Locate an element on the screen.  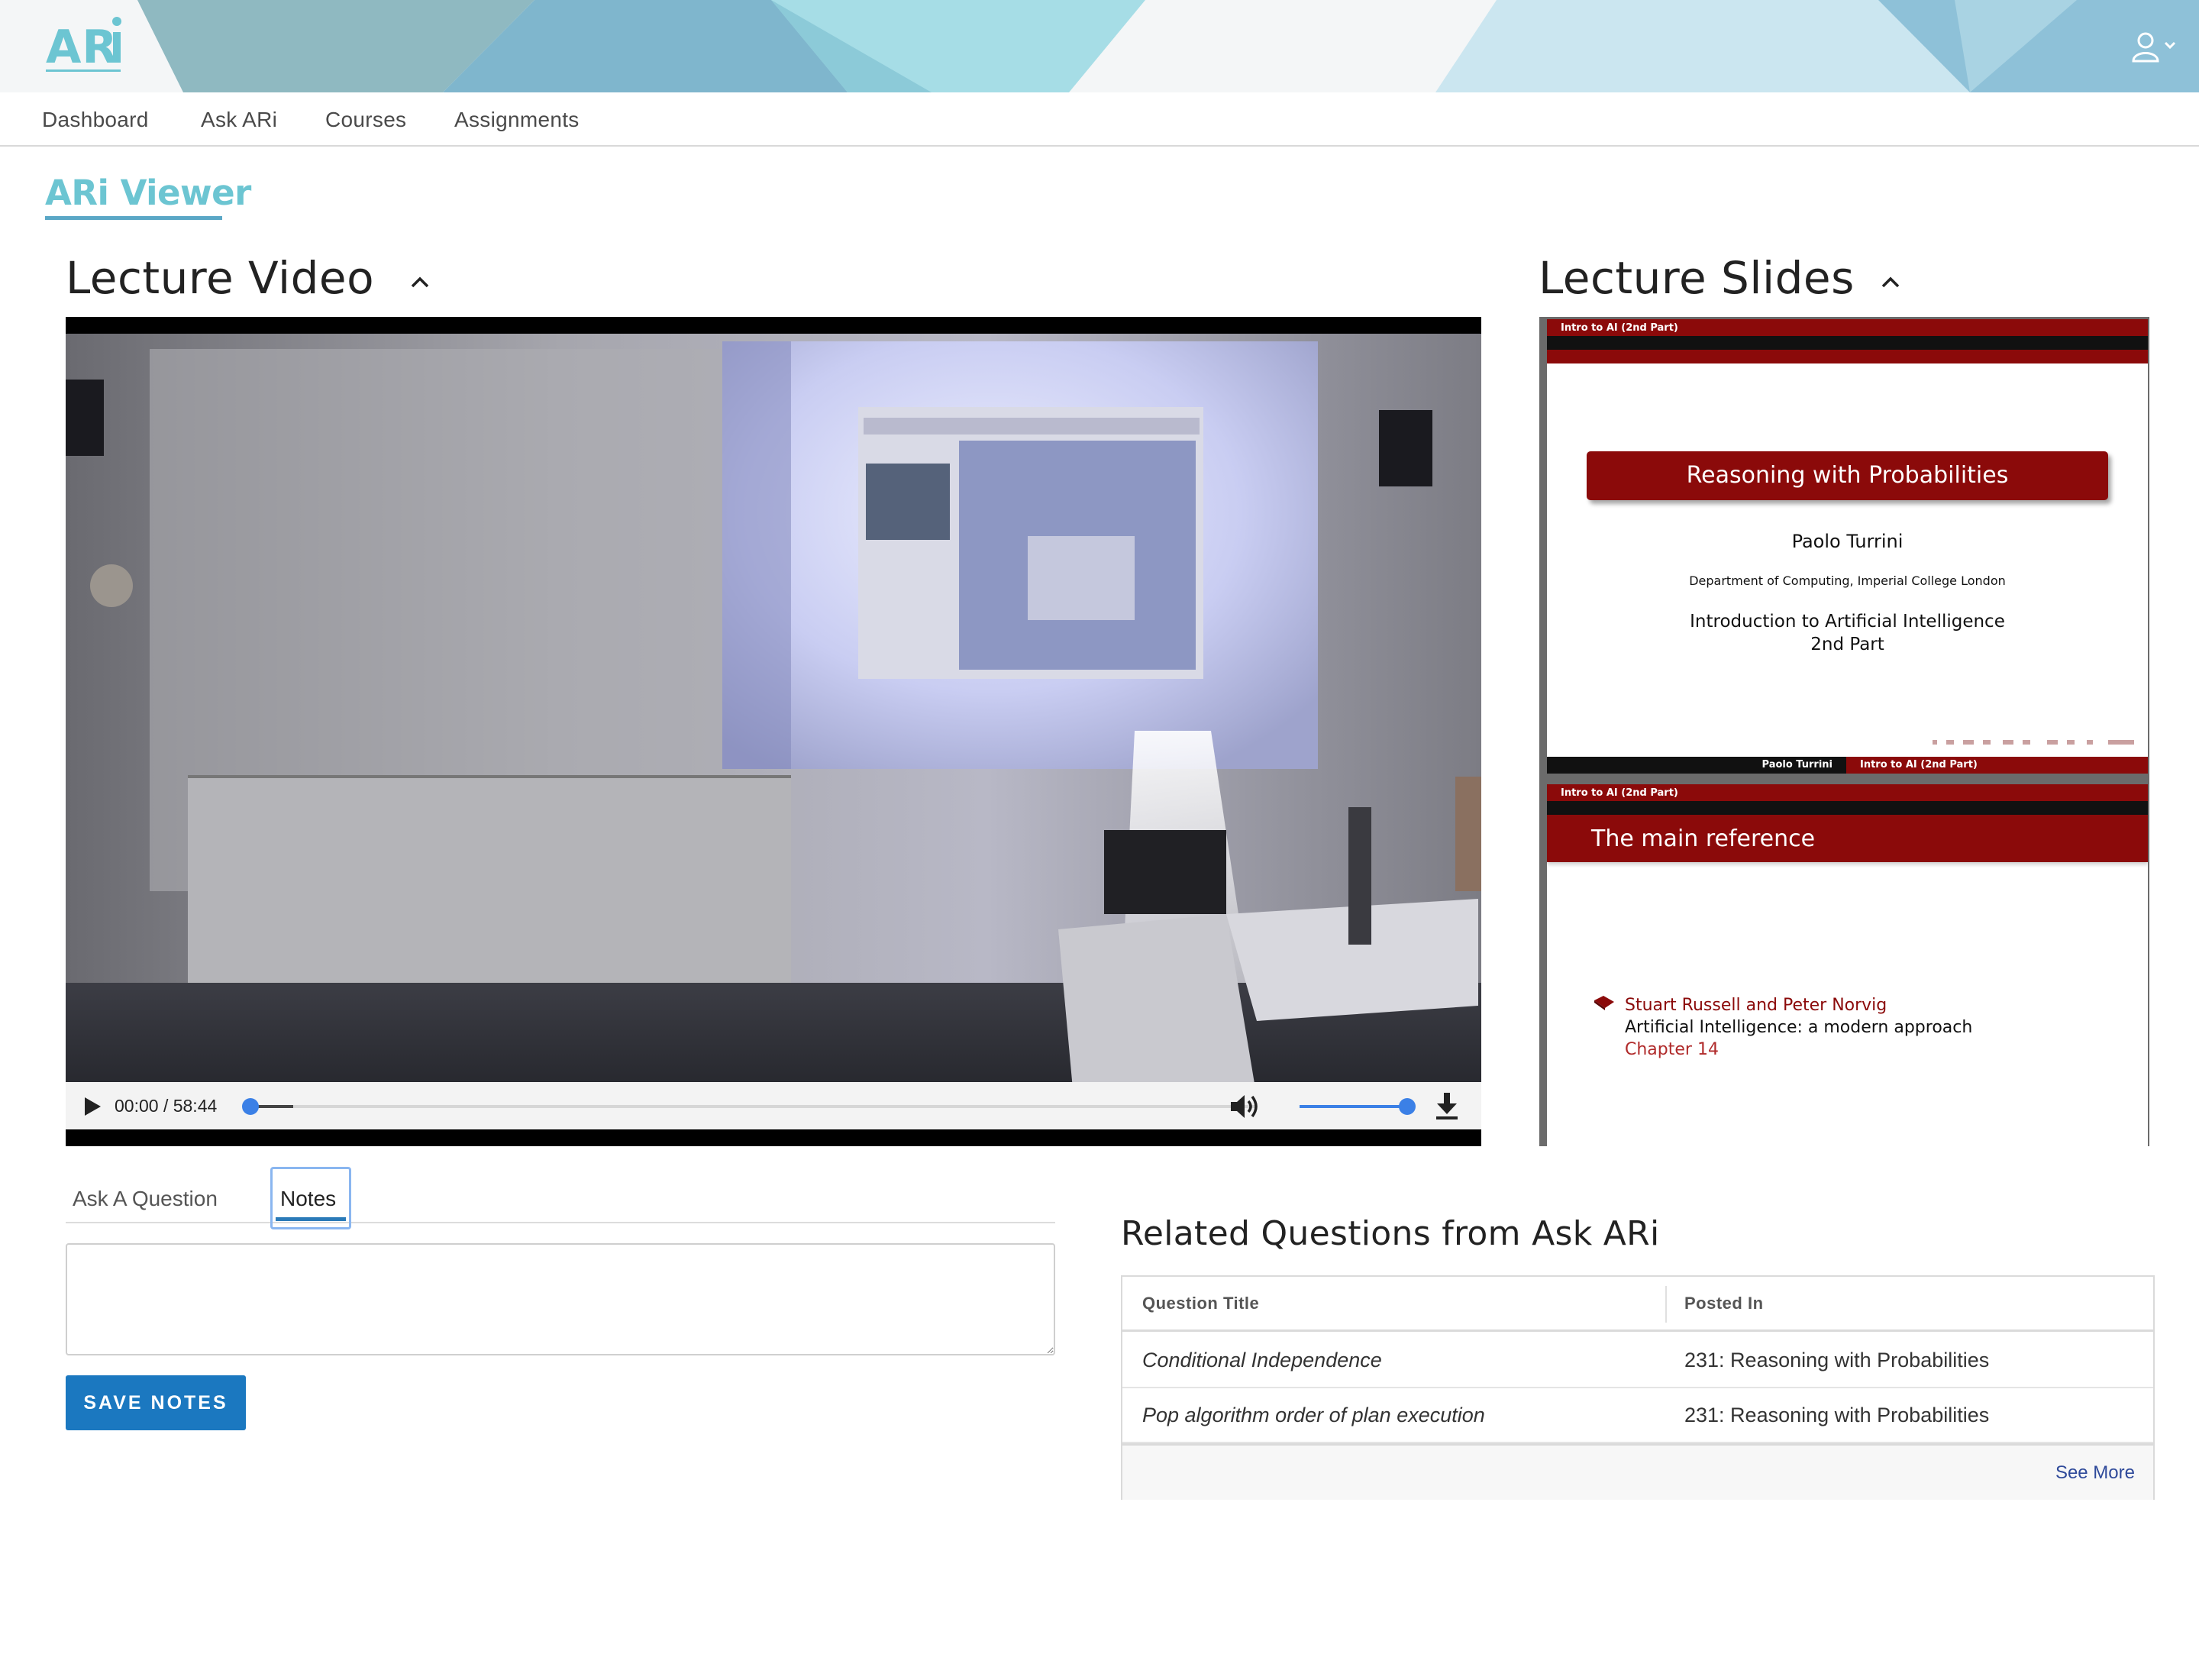
banner-decoration is located at coordinates (1168, 46).